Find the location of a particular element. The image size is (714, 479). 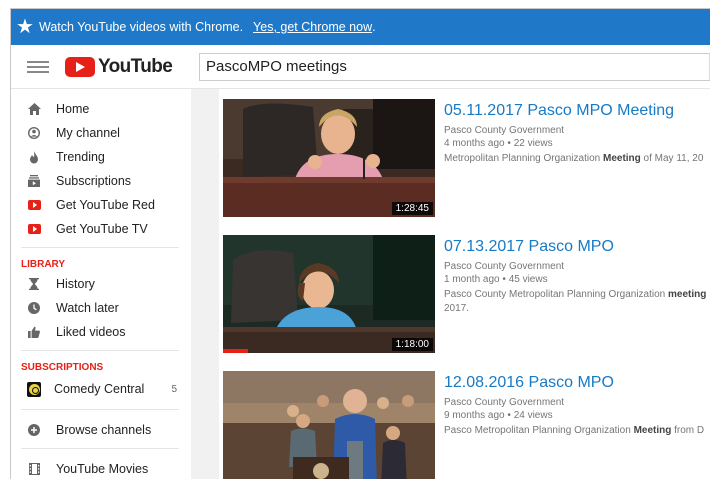

sidebar-item-label: YouTube Movies is located at coordinates (102, 469).